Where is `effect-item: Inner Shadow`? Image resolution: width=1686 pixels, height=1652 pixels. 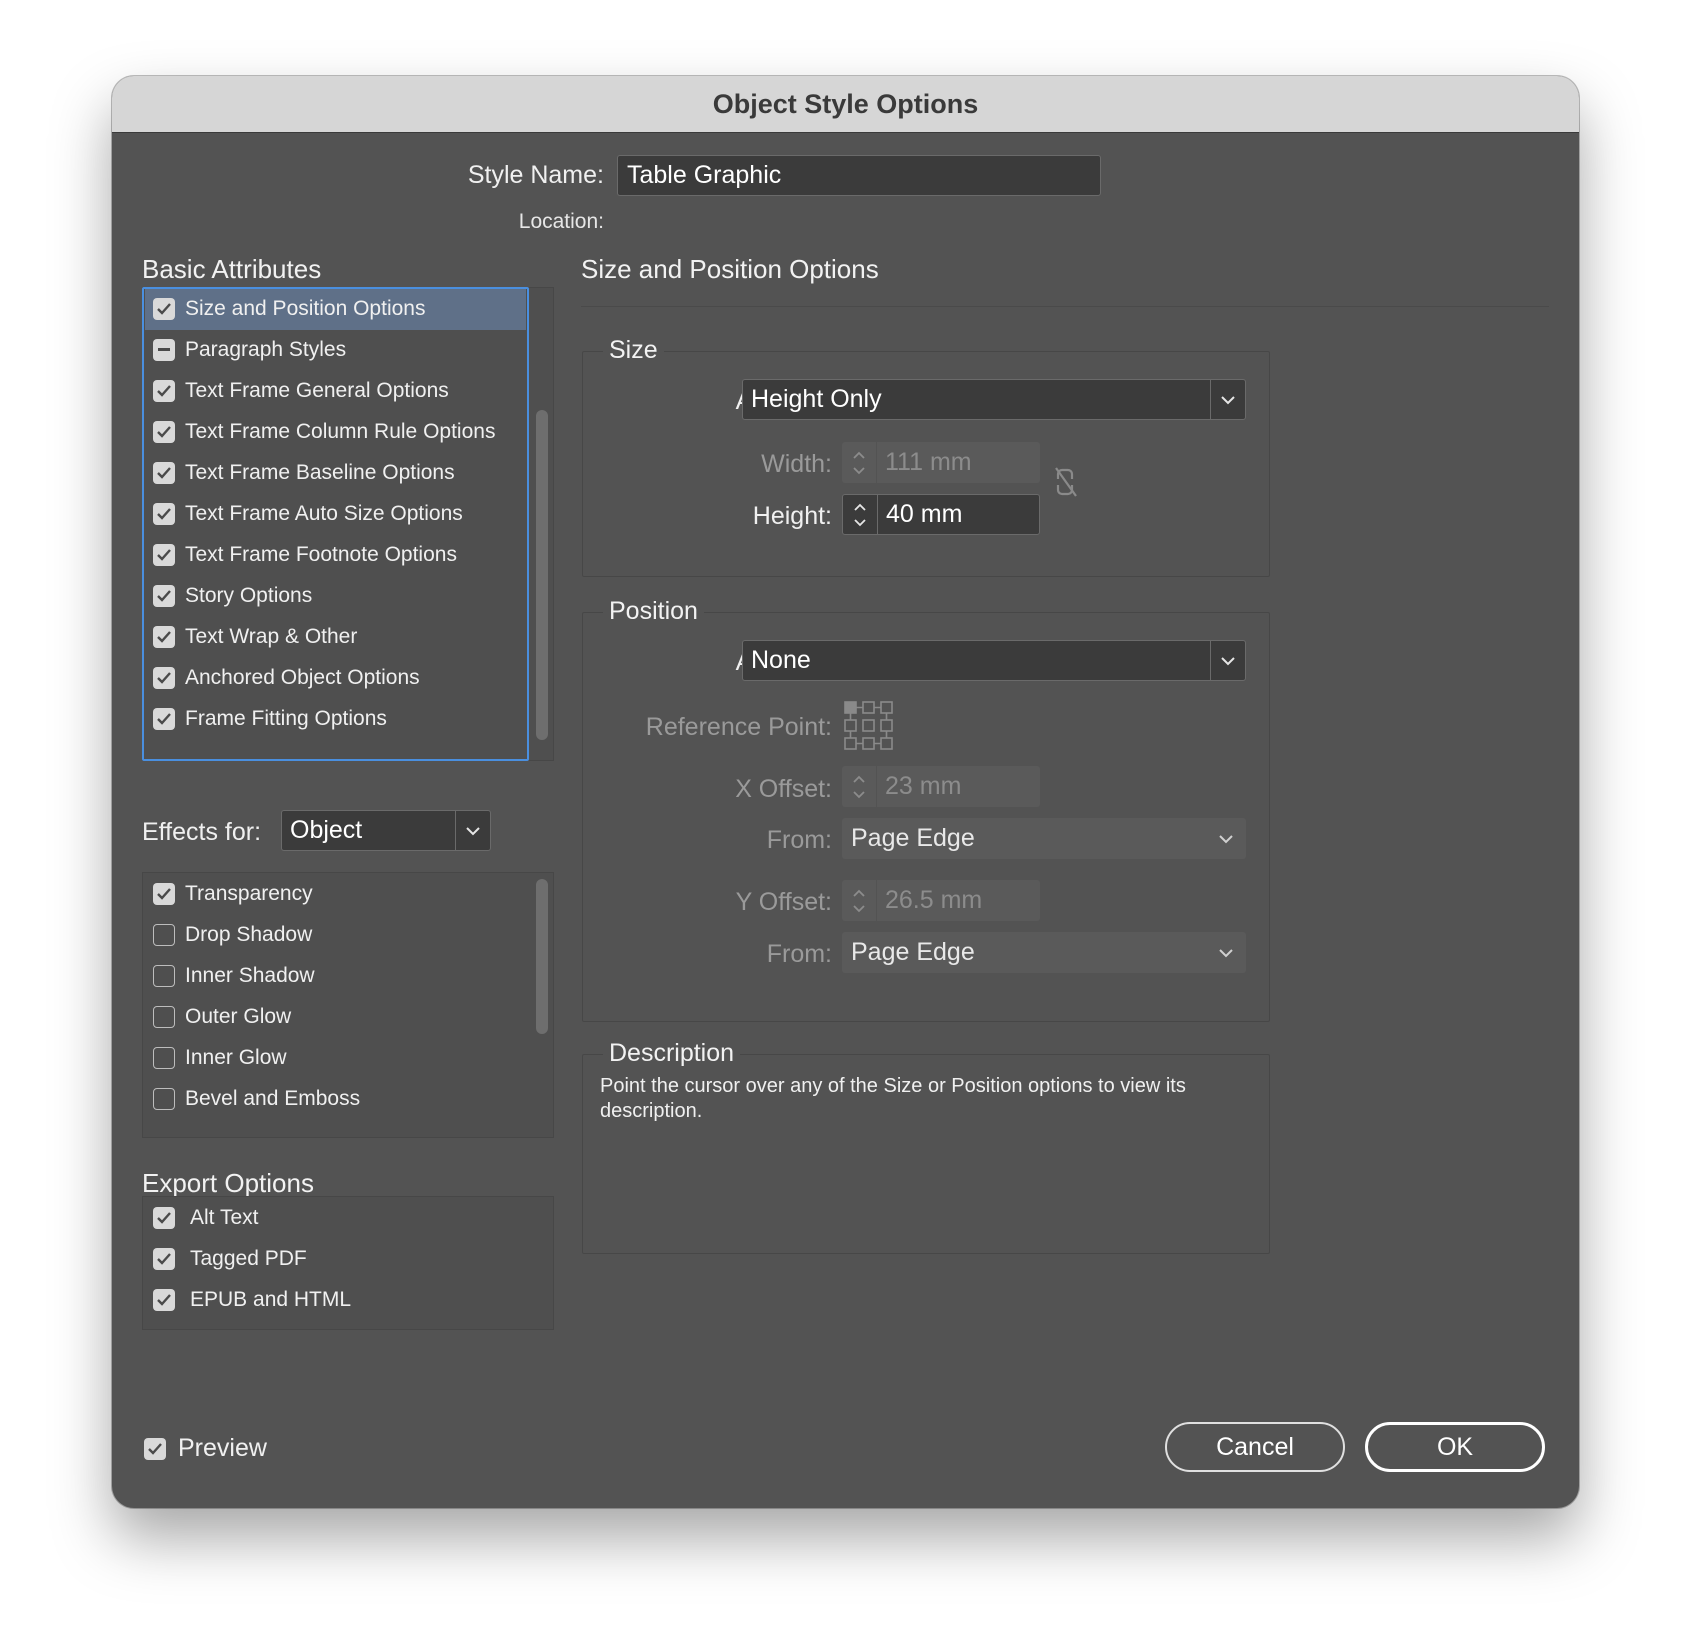 effect-item: Inner Shadow is located at coordinates (335, 976).